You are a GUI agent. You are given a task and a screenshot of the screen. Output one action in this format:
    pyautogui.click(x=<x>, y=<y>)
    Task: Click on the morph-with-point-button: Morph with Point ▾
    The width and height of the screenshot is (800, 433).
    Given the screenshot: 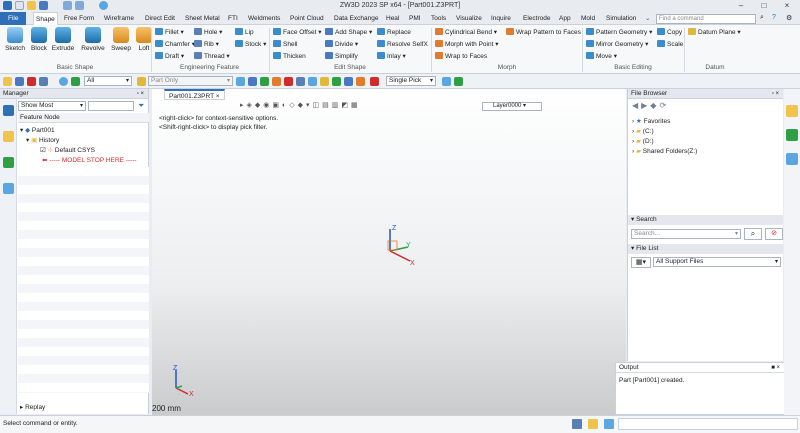 What is the action you would take?
    pyautogui.click(x=467, y=45)
    